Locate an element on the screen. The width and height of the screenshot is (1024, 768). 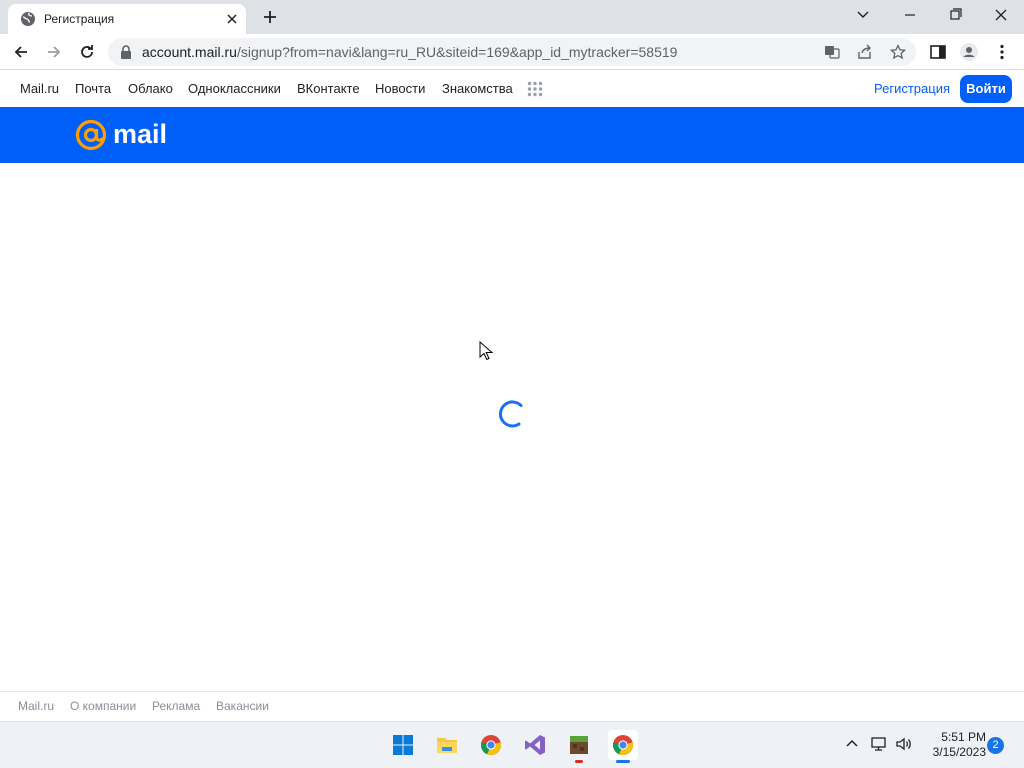
register-link: Регистрация is located at coordinates (912, 88).